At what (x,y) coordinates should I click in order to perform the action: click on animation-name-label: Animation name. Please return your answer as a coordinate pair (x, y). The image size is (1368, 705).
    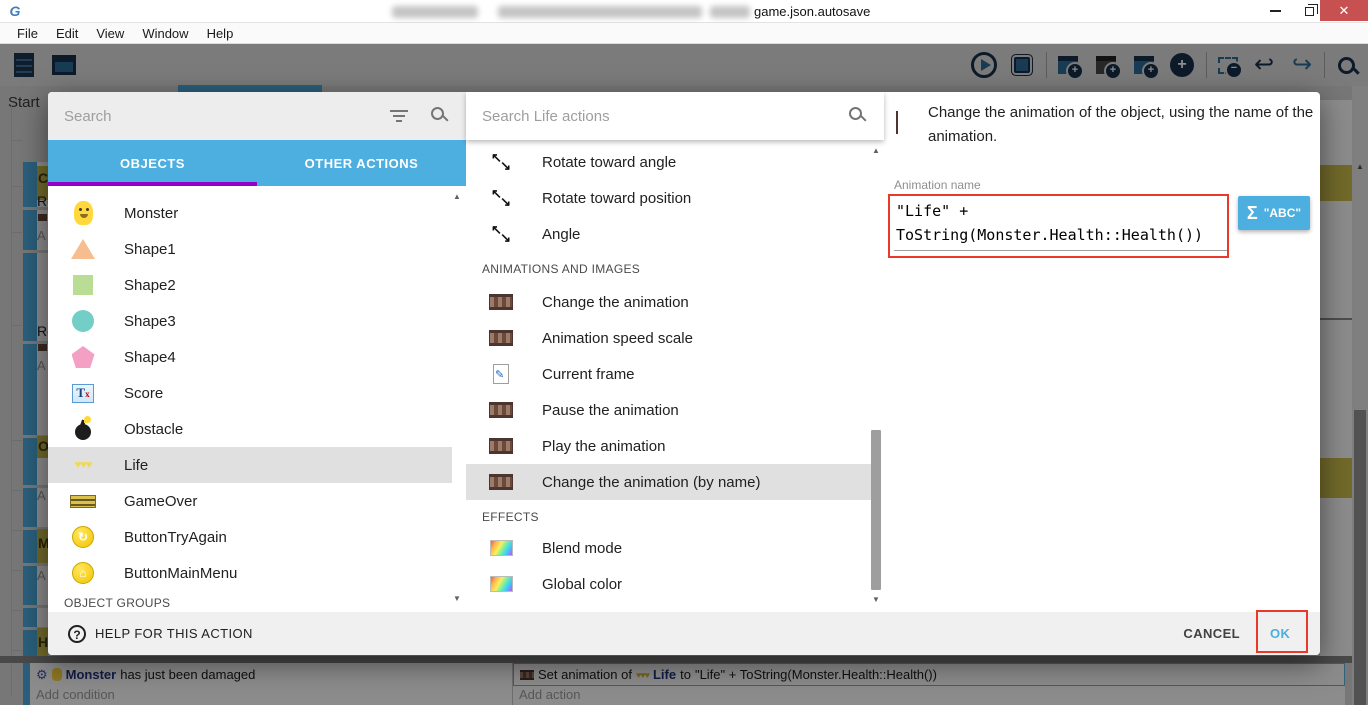
    Looking at the image, I should click on (937, 185).